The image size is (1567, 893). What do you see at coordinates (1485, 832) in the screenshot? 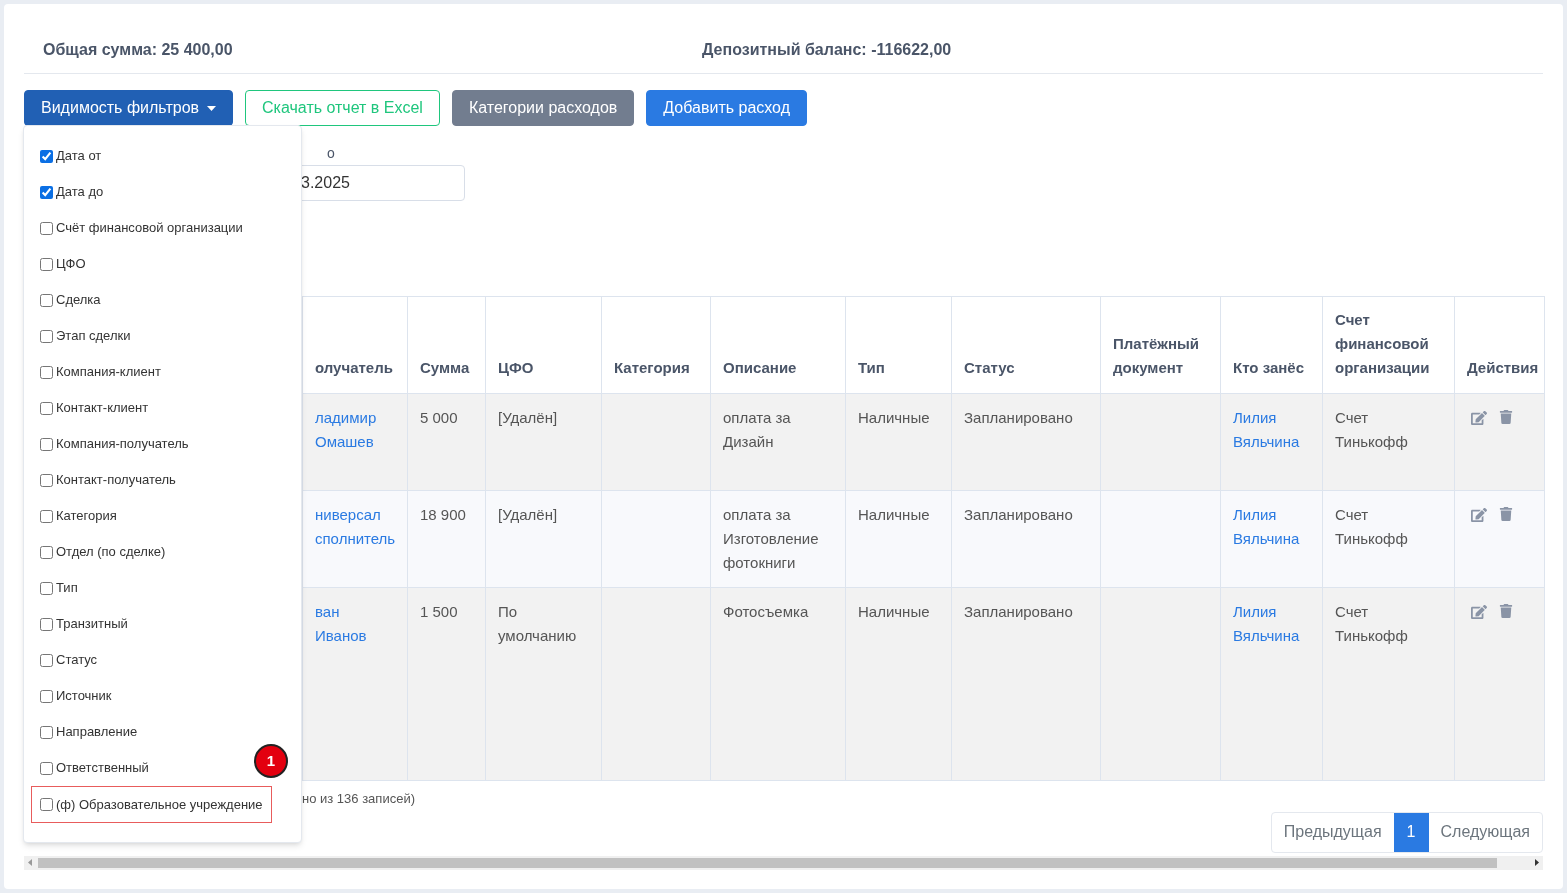
I see `next-page-button: Следующая` at bounding box center [1485, 832].